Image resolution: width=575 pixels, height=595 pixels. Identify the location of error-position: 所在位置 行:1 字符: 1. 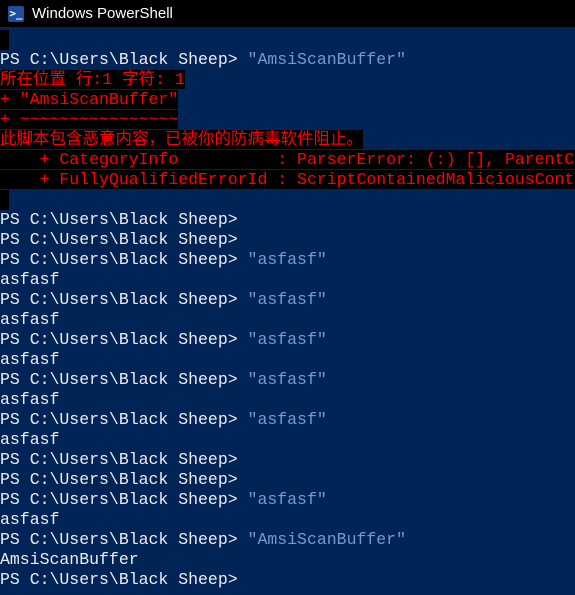
(92, 79).